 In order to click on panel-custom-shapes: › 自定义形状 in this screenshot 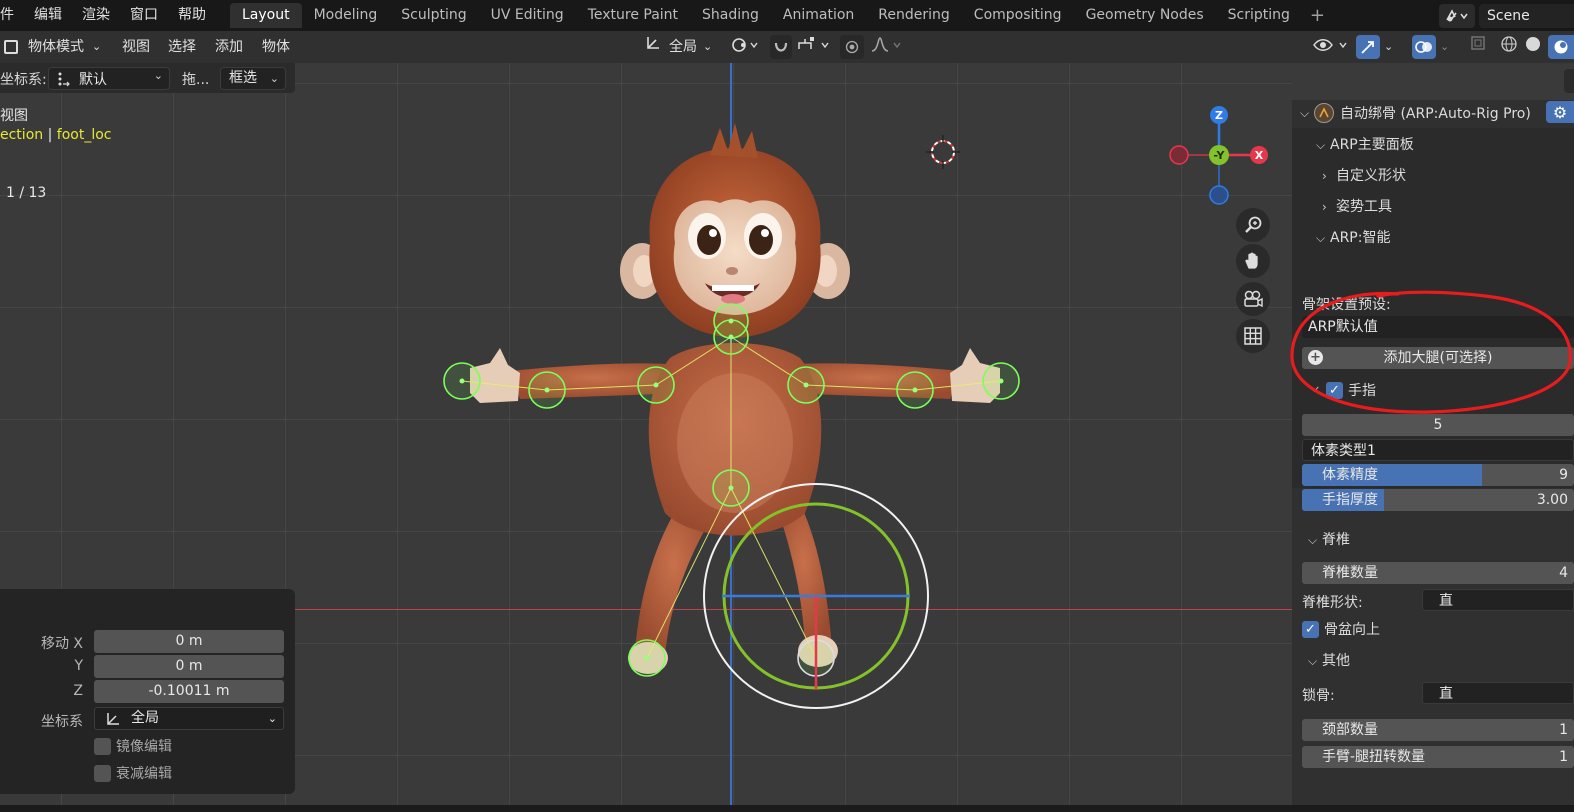, I will do `click(1364, 175)`.